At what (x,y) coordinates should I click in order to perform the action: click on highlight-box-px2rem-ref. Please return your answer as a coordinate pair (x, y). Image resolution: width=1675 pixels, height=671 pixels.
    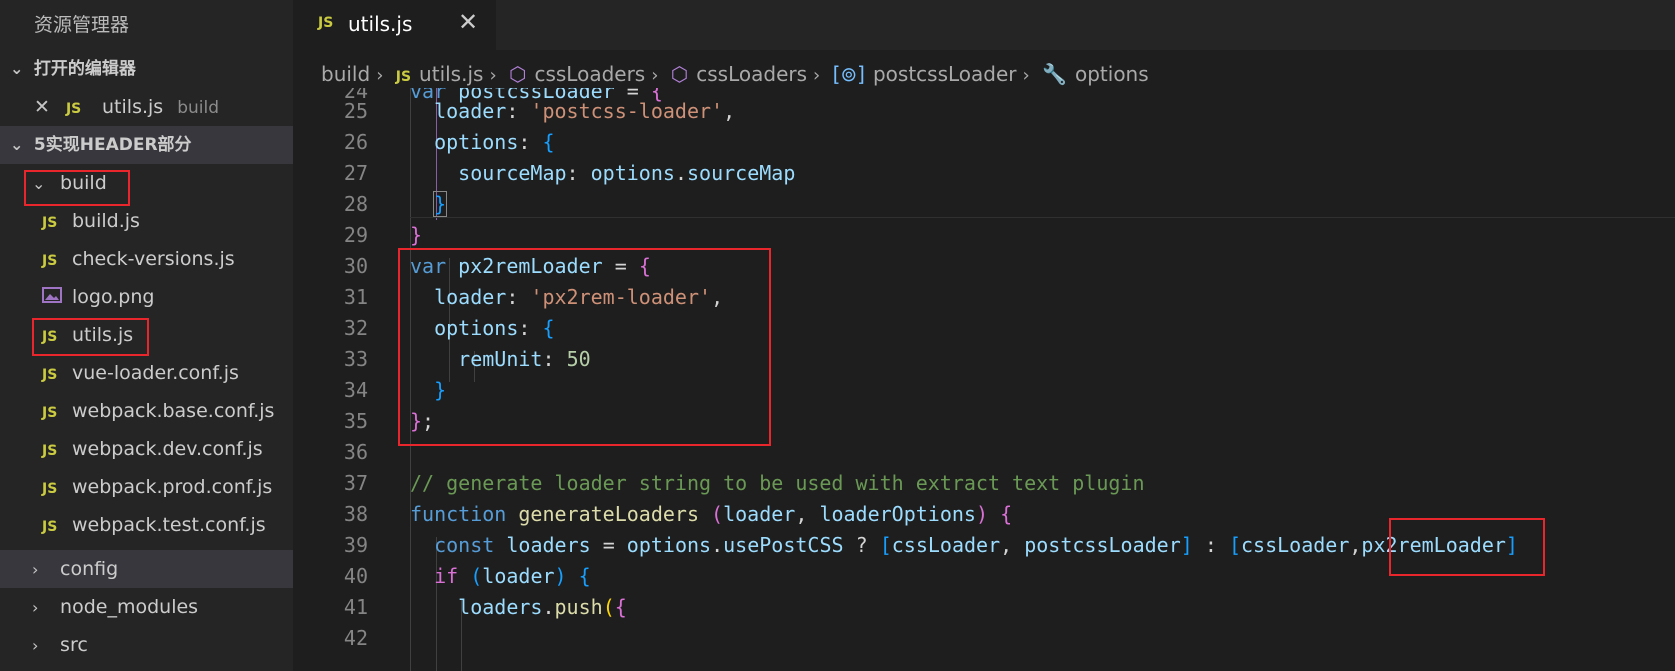
    Looking at the image, I should click on (1467, 547).